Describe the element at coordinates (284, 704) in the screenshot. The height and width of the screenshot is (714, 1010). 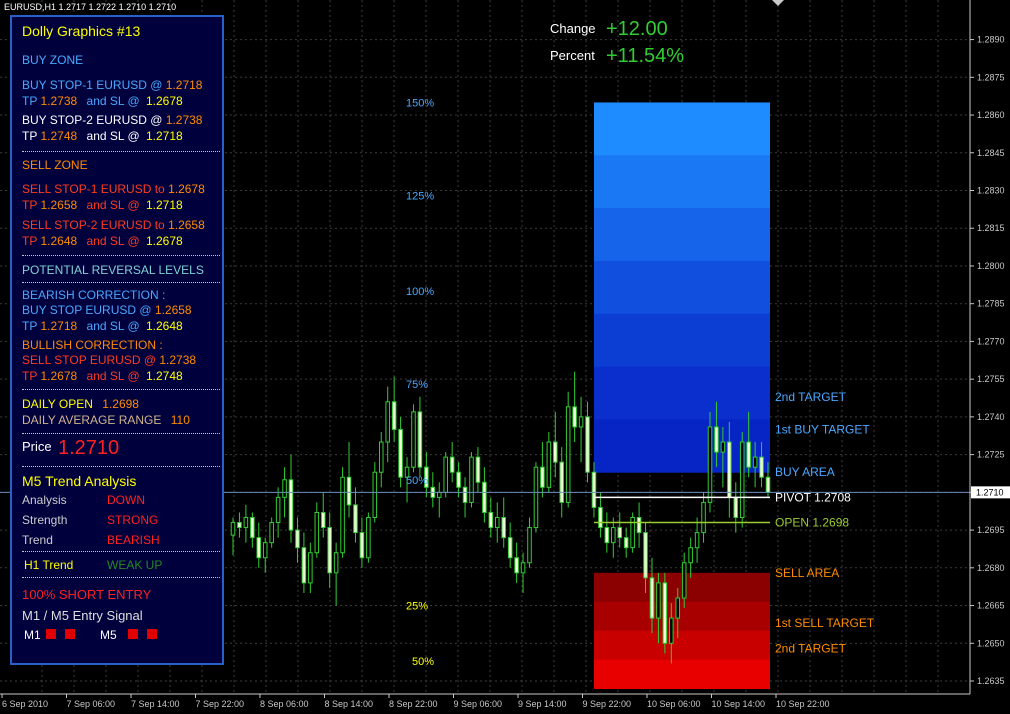
I see `x-tick-label: 8 Sep 06:00` at that location.